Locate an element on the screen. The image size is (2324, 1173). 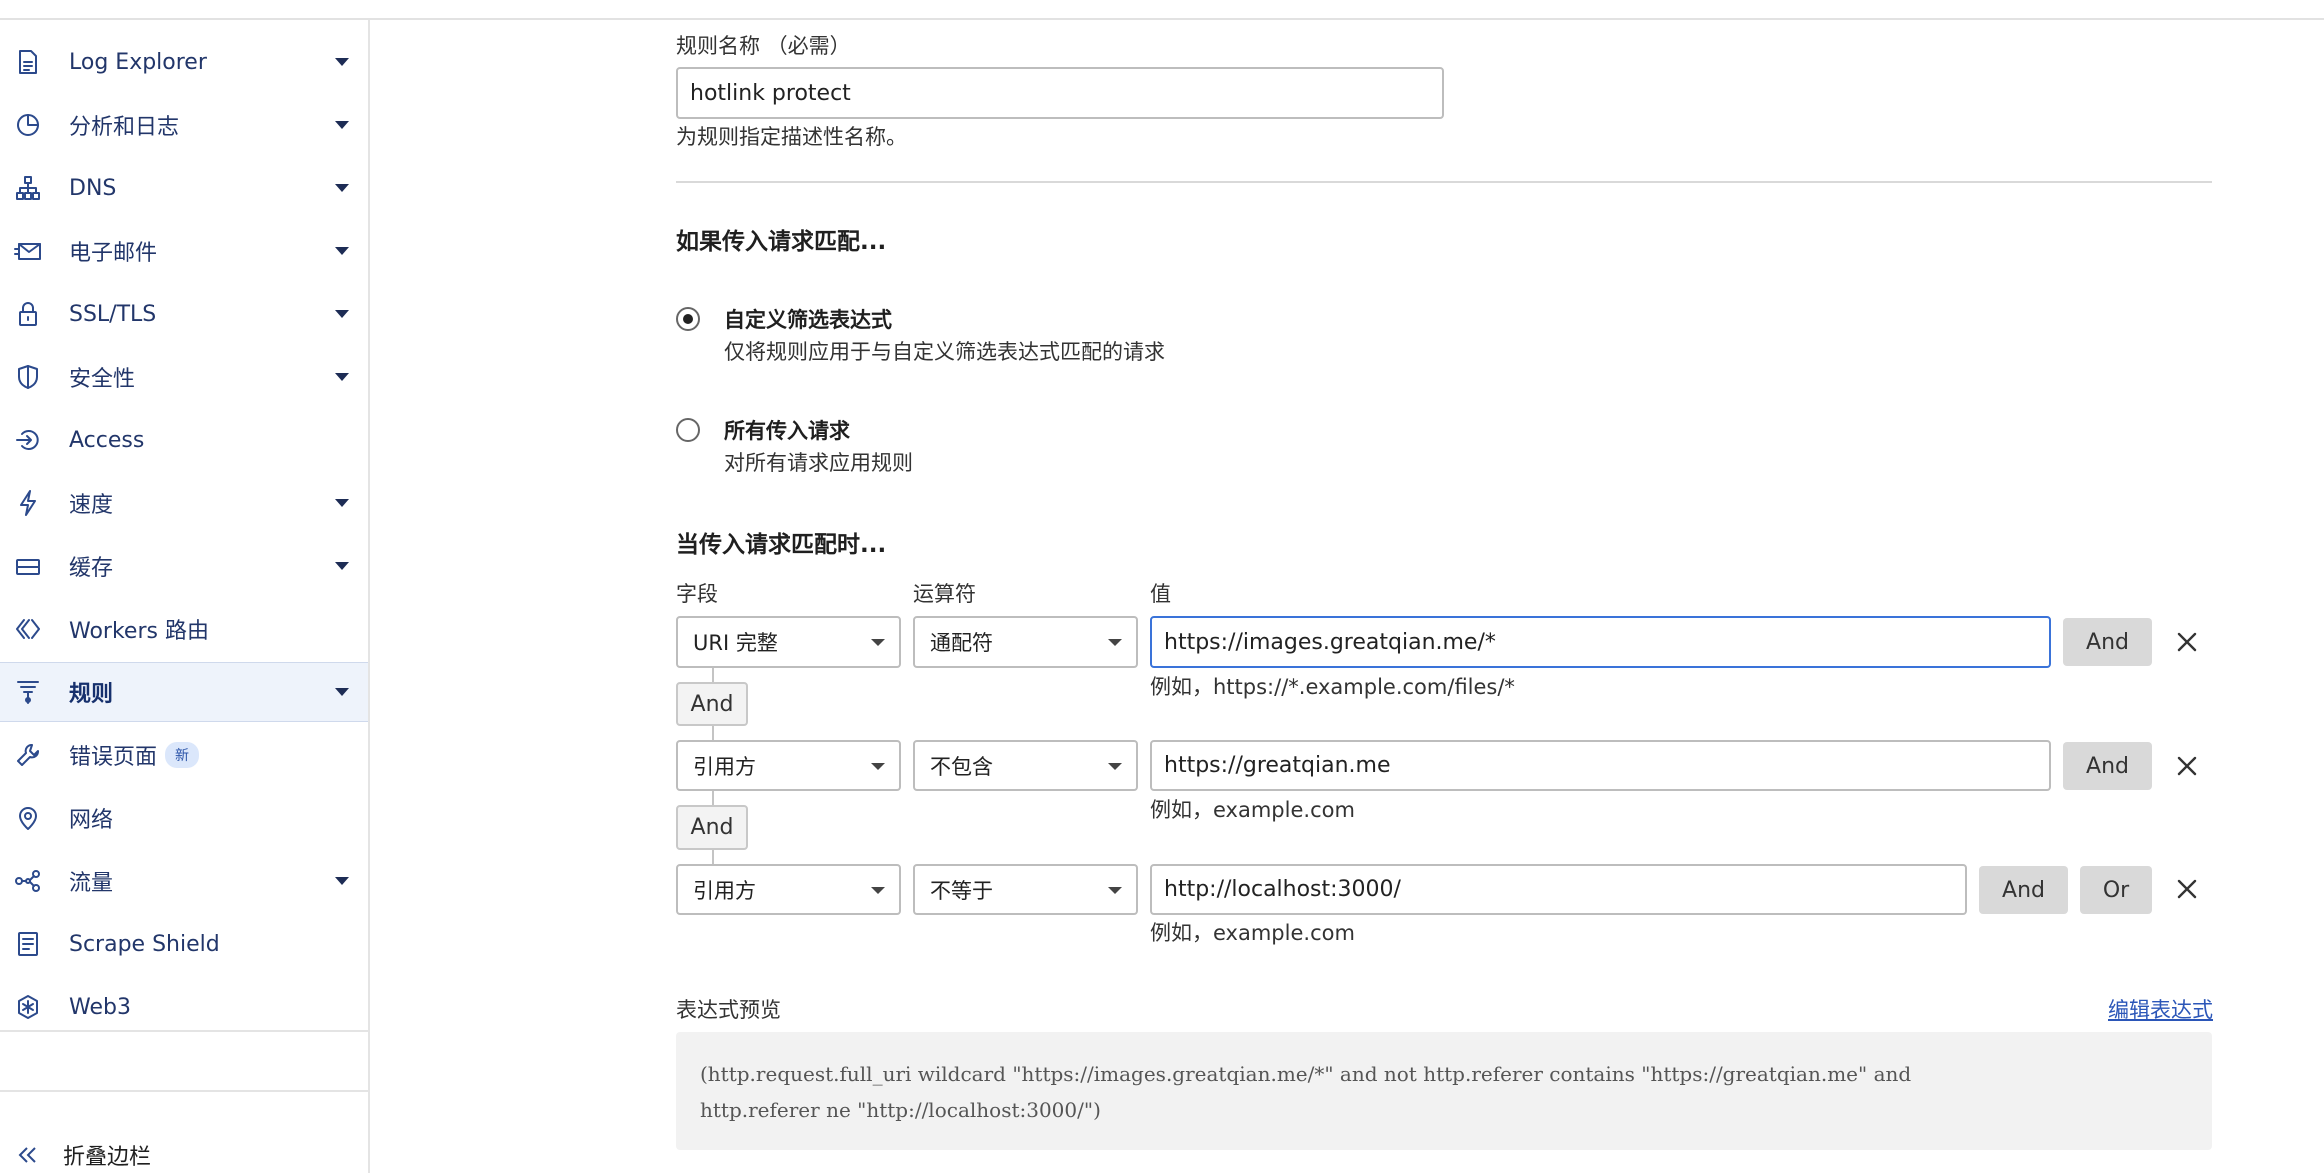
value-hint: 例如，example.com is located at coordinates (1252, 933).